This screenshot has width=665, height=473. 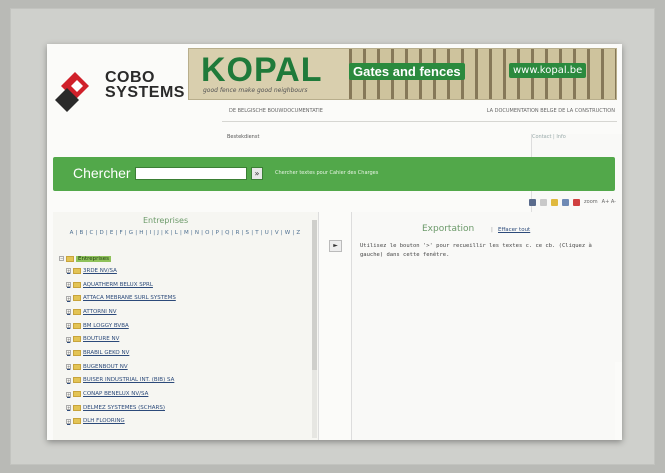 I want to click on banner-title: KOPAL, so click(x=262, y=70).